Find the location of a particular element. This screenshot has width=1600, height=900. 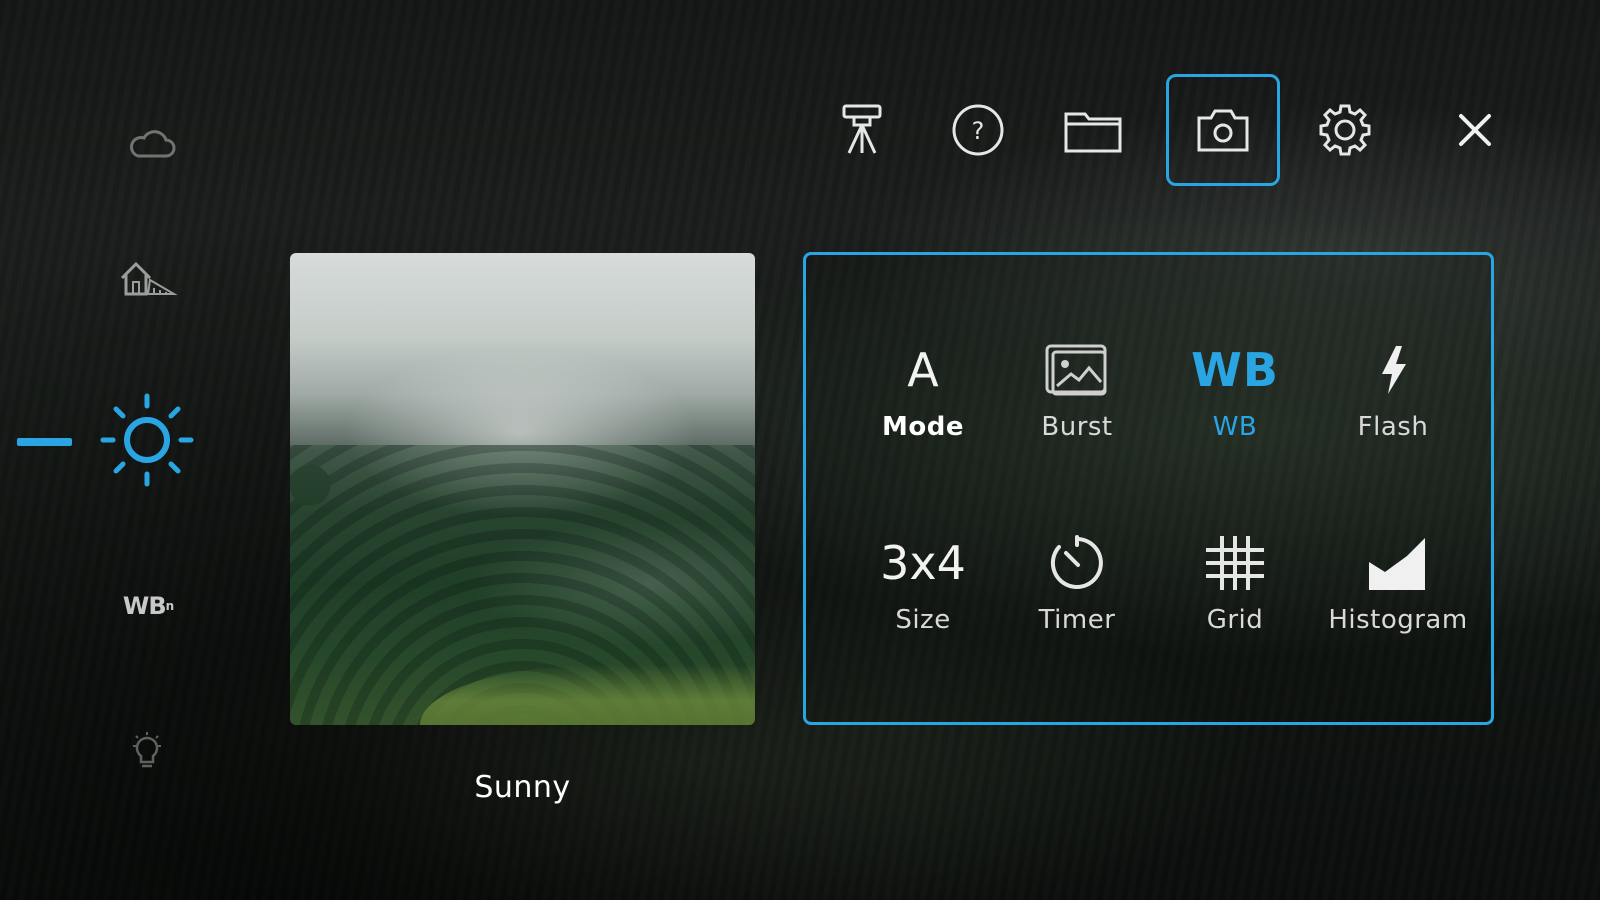

setting-histogram: Histogram is located at coordinates (1398, 598).